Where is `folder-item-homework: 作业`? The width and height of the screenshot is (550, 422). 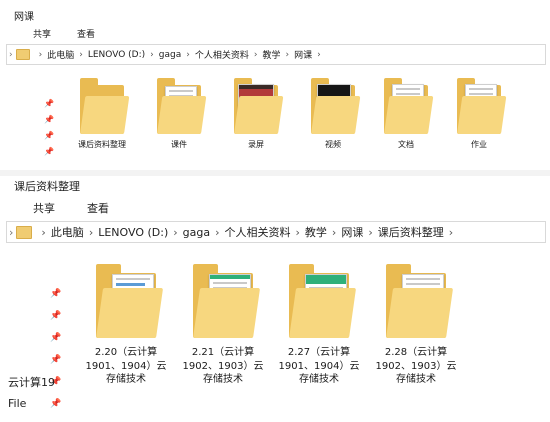
folder-item-homework: 作业 is located at coordinates (479, 114).